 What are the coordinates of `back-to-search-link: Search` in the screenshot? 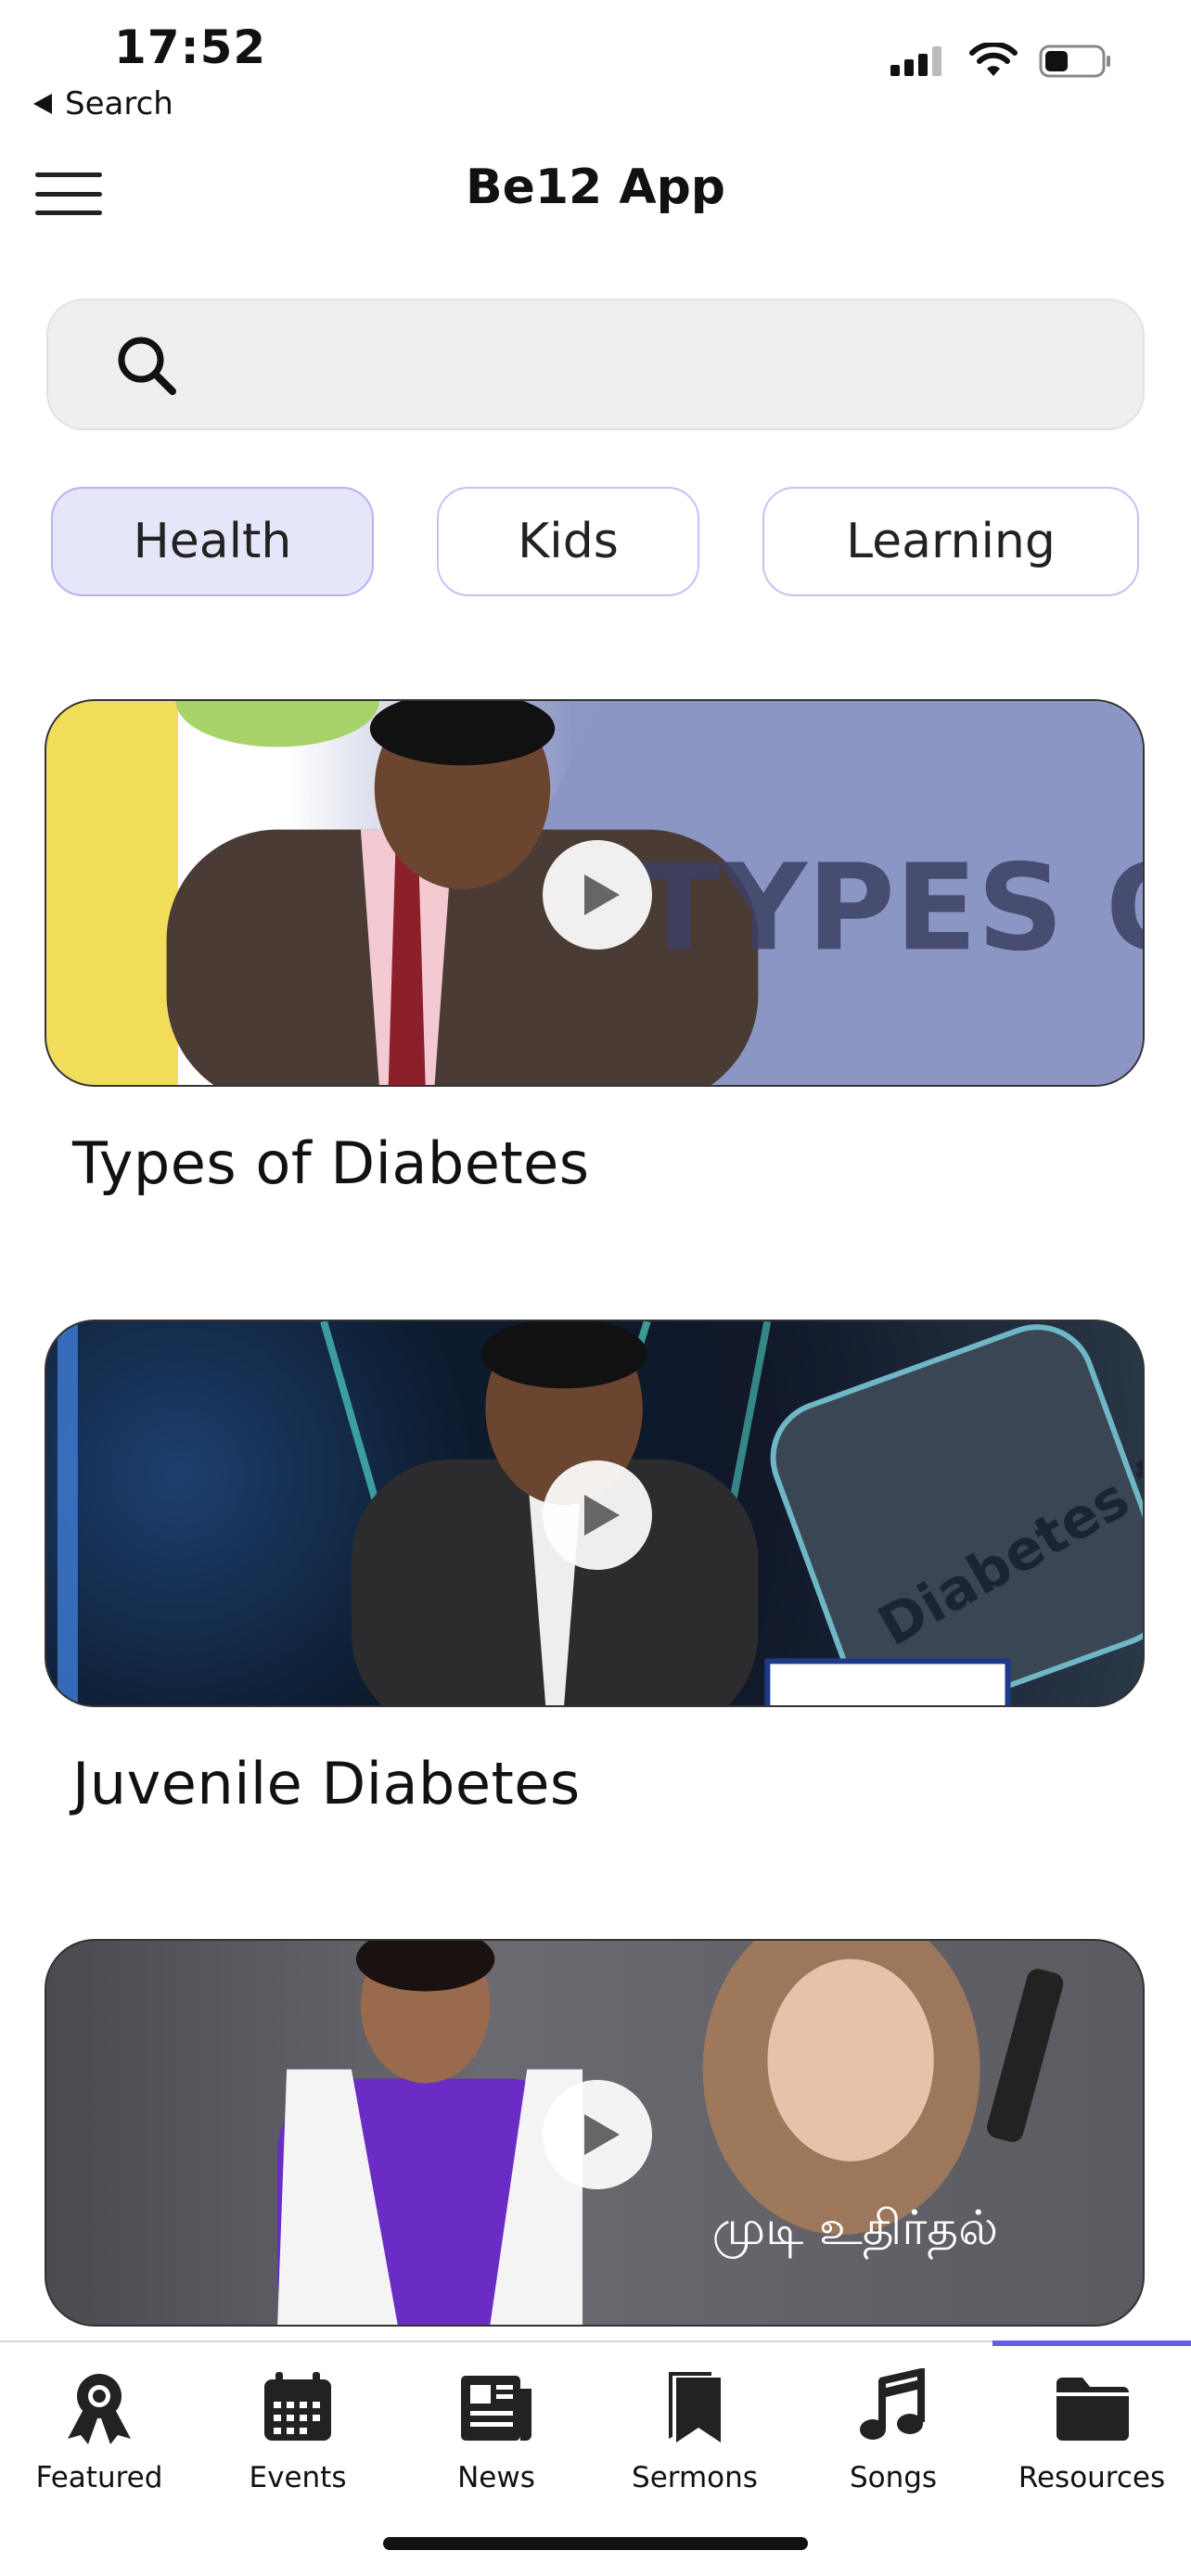 It's located at (103, 103).